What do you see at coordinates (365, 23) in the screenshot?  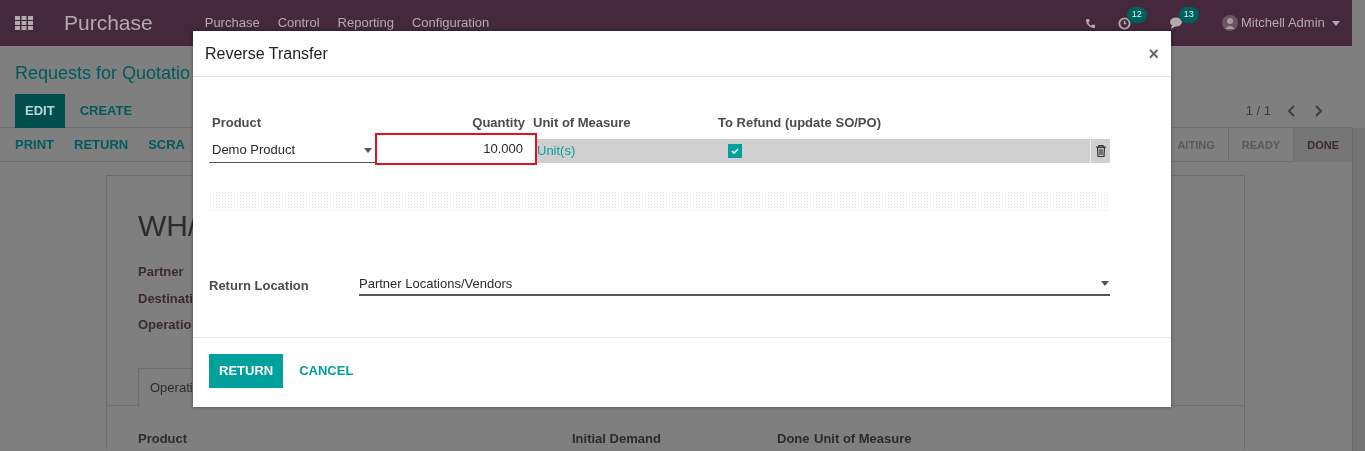 I see `menu-item: Reporting` at bounding box center [365, 23].